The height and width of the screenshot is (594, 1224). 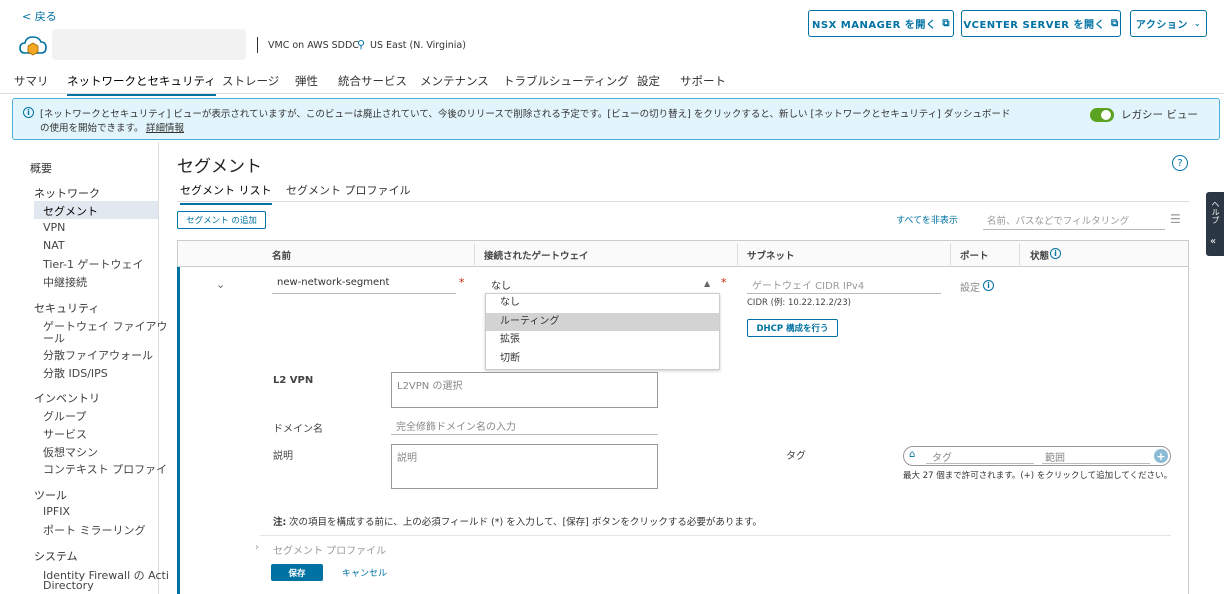 I want to click on col-ports: ポート, so click(x=974, y=255).